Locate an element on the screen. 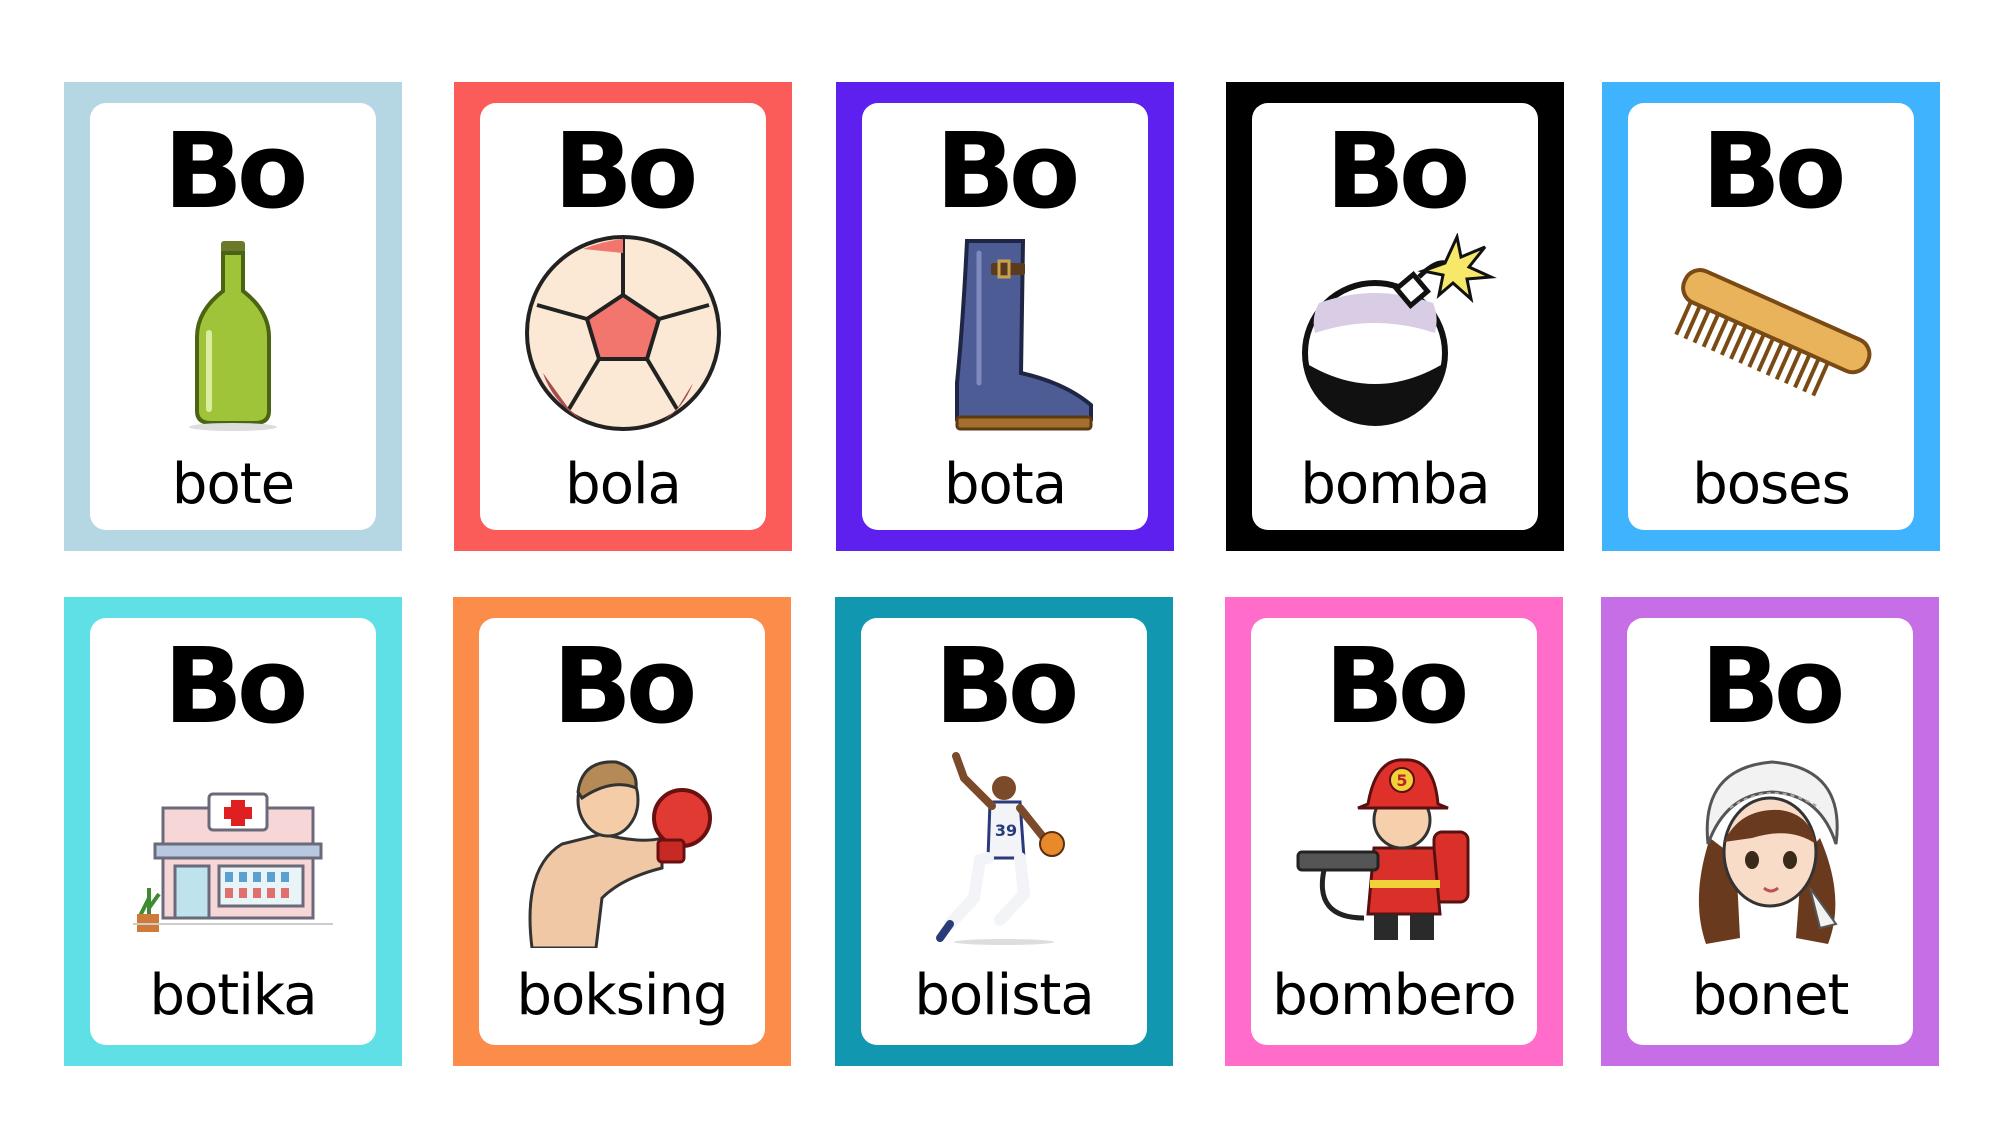  pharmacy-icon is located at coordinates (233, 848).